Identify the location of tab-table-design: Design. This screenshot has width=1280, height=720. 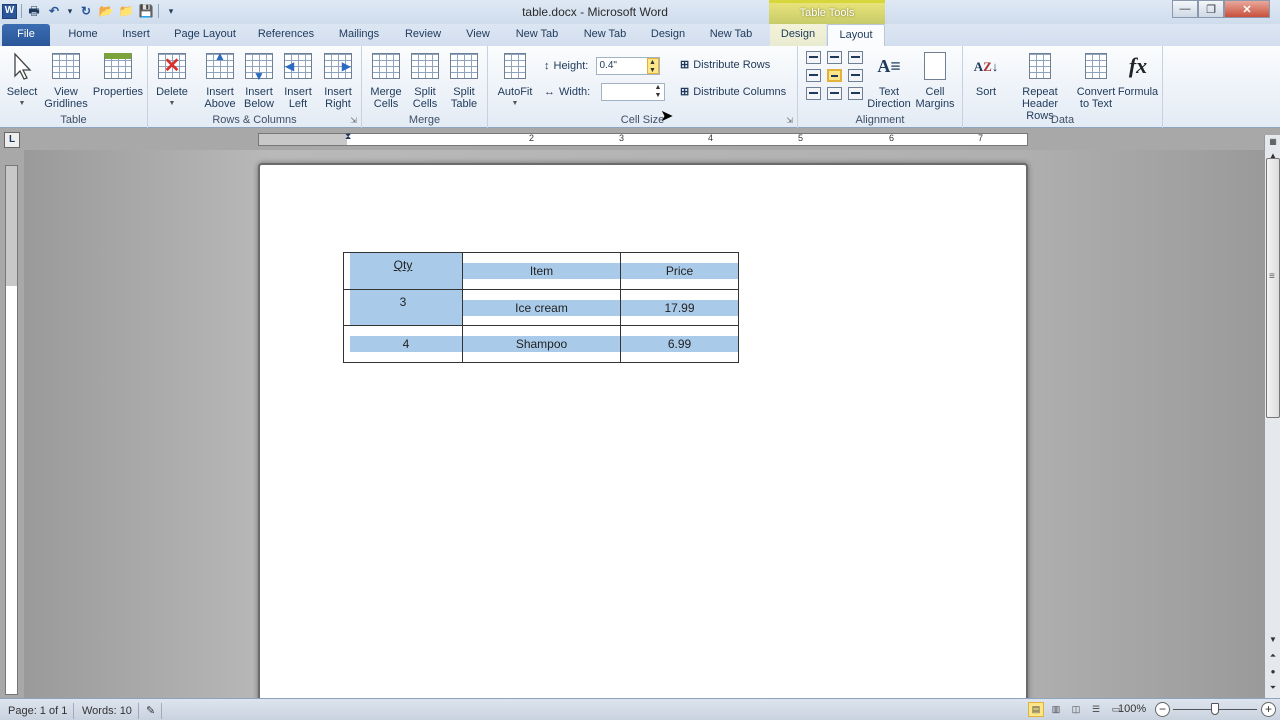
(798, 35).